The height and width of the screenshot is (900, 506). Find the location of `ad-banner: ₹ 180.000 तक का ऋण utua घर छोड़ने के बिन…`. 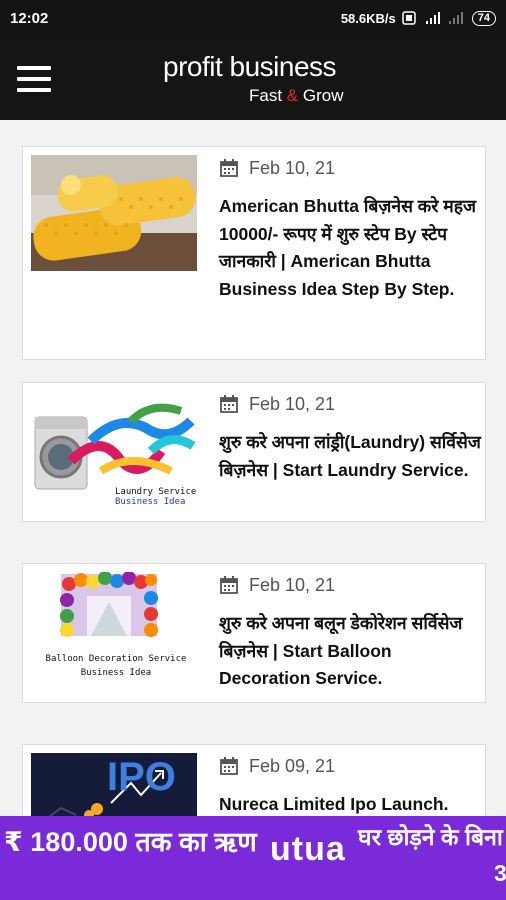

ad-banner: ₹ 180.000 तक का ऋण utua घर छोड़ने के बिन… is located at coordinates (253, 858).